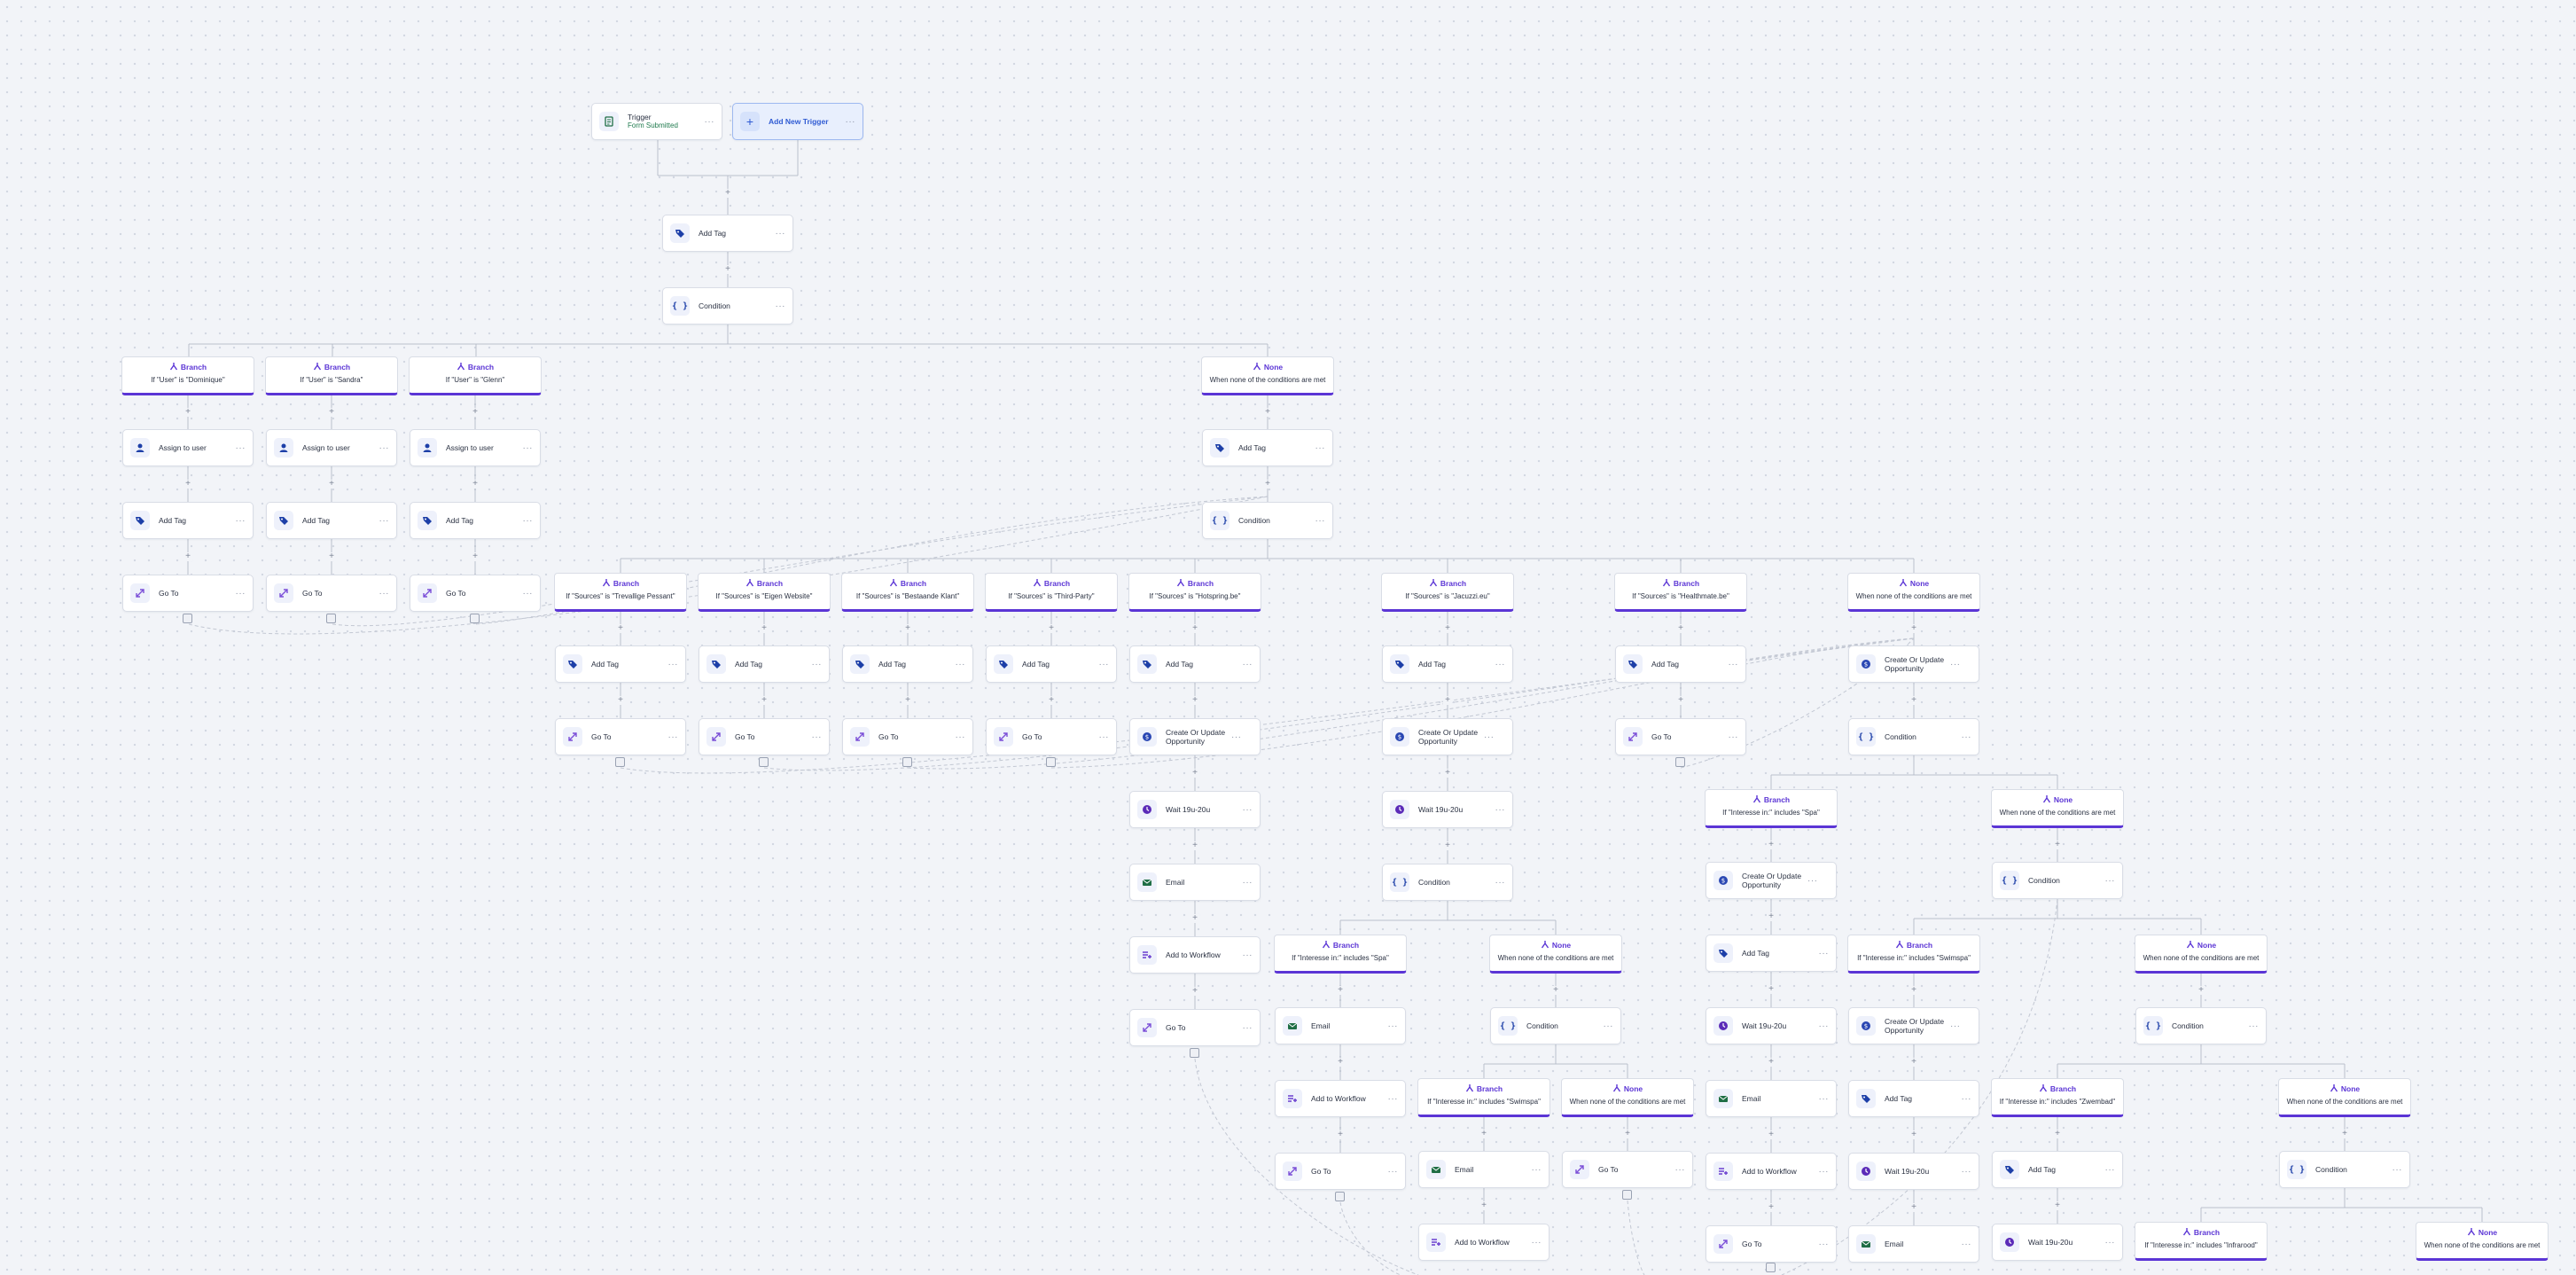 Image resolution: width=2576 pixels, height=1275 pixels. Describe the element at coordinates (1194, 592) in the screenshot. I see `branch-node: Branch If "Sources" is "Hotspring.be"` at that location.